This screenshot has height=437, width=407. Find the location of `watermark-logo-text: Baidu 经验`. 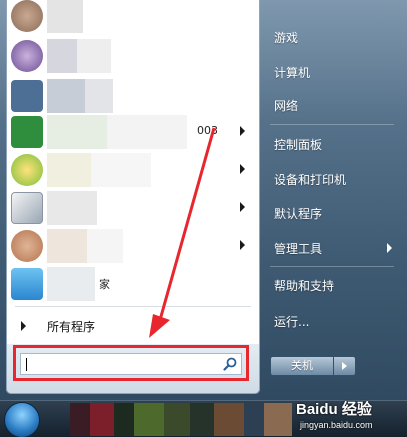

watermark-logo-text: Baidu 经验 is located at coordinates (334, 409).